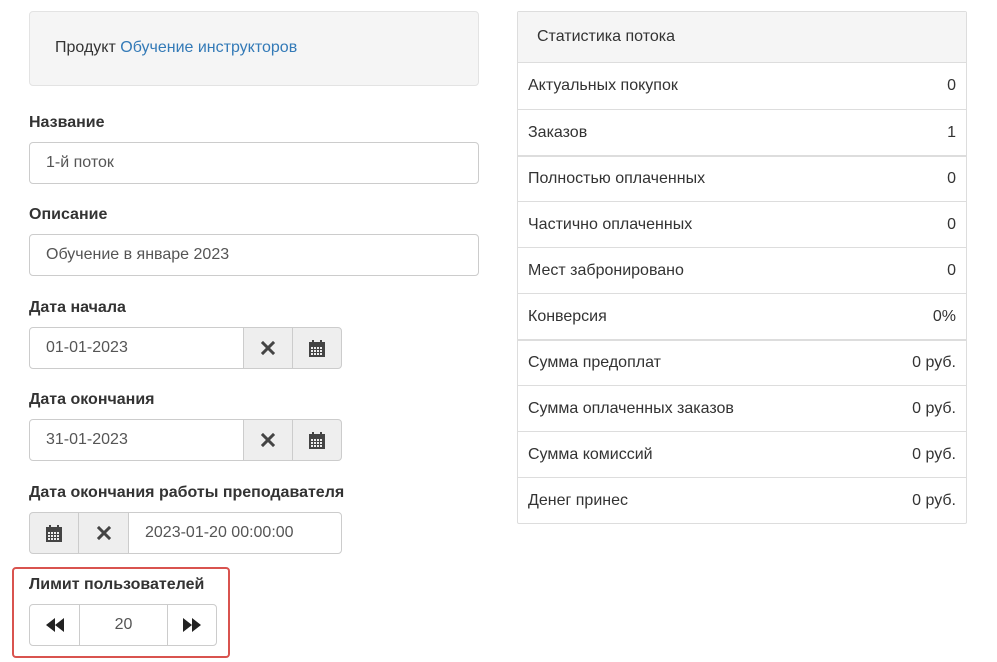 The width and height of the screenshot is (997, 662). What do you see at coordinates (742, 37) in the screenshot?
I see `stats-title: Статистика потока` at bounding box center [742, 37].